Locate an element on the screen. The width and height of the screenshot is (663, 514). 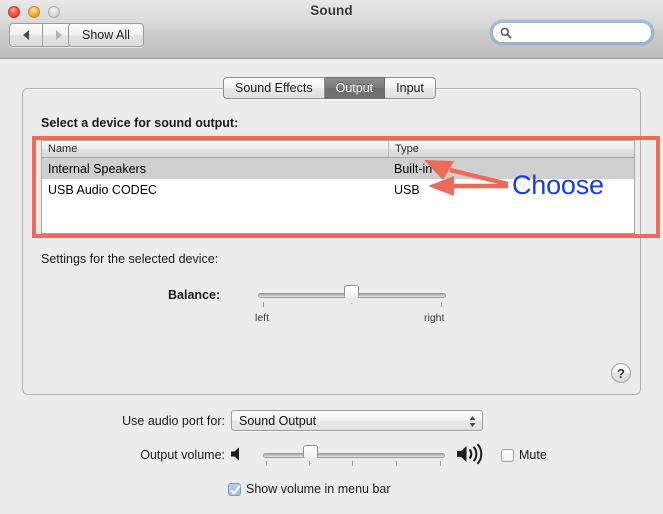
settings-for-device-label: Settings for the selected device: is located at coordinates (130, 259).